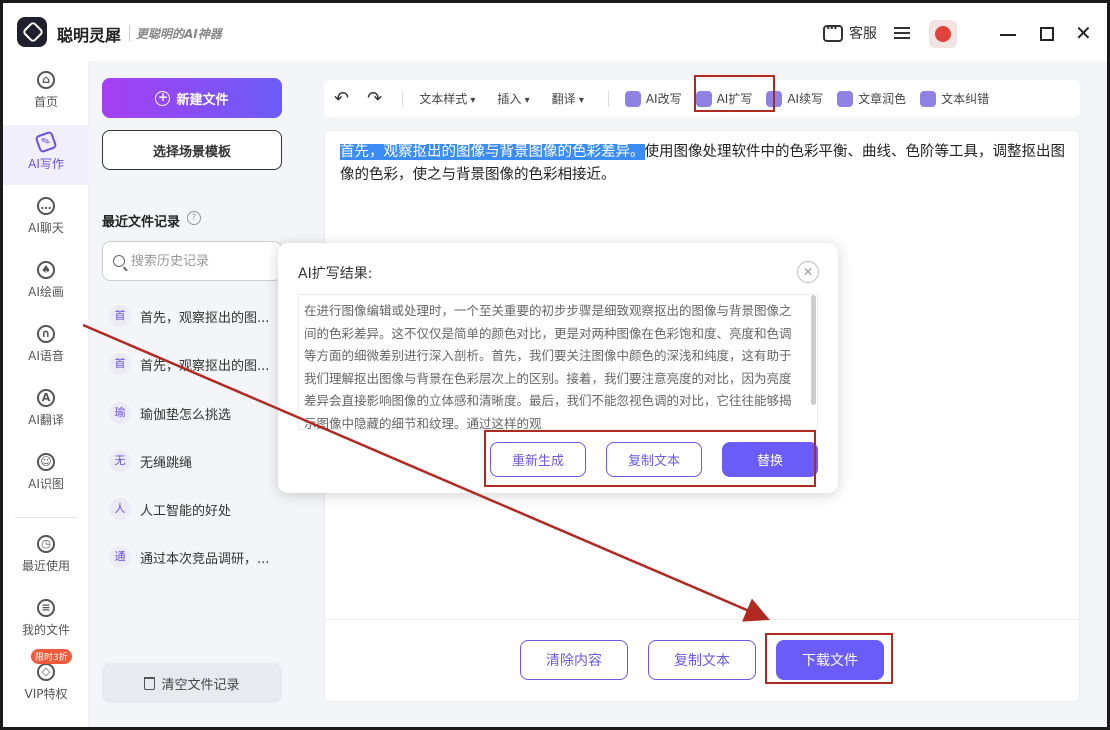 The width and height of the screenshot is (1110, 730). What do you see at coordinates (186, 415) in the screenshot?
I see `list-item-title: 瑜伽垫怎么挑选` at bounding box center [186, 415].